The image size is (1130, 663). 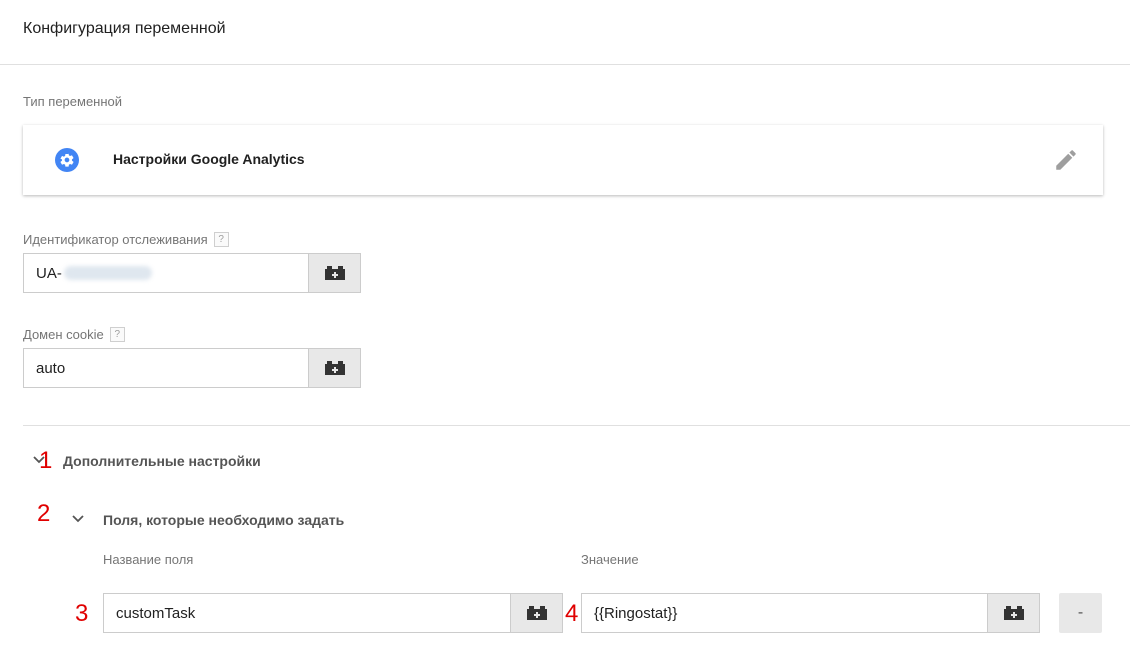 What do you see at coordinates (166, 368) in the screenshot?
I see `cookie-domain-input: auto` at bounding box center [166, 368].